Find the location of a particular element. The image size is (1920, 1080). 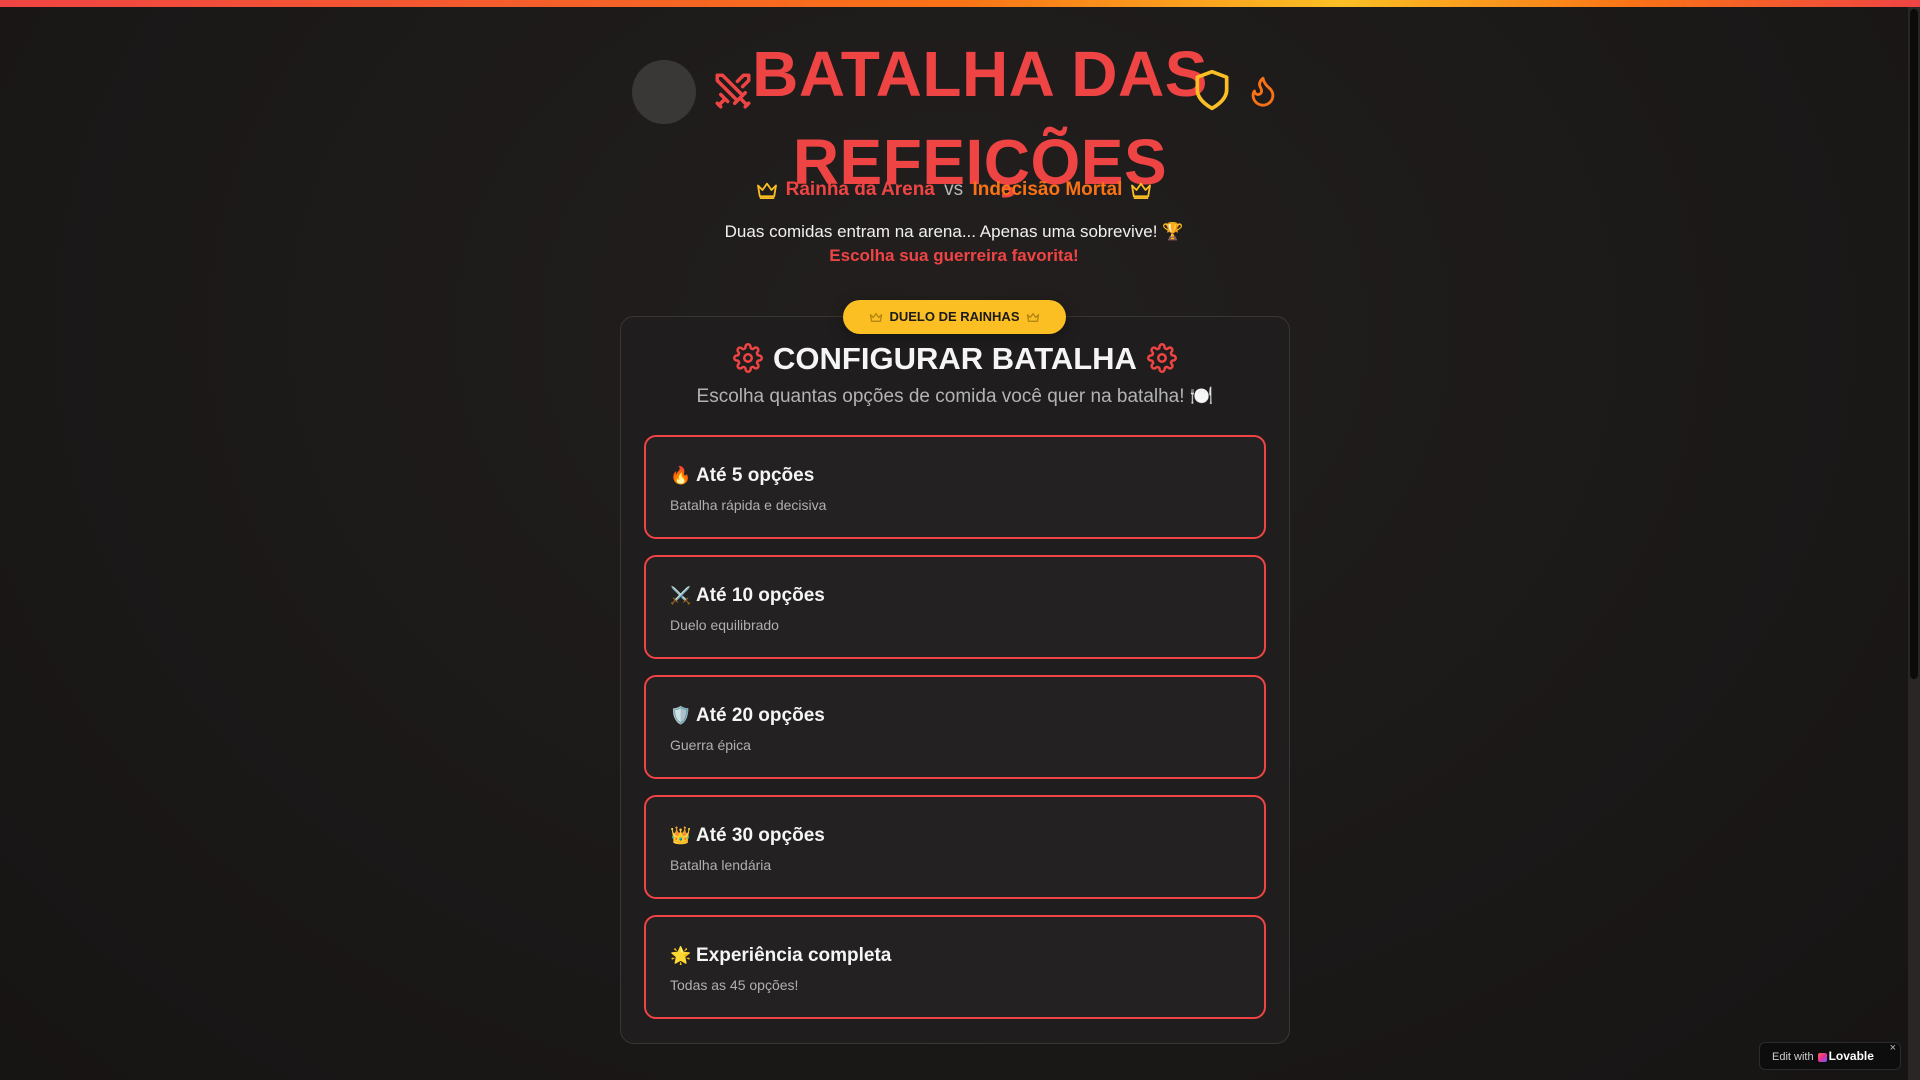

lovable-logo-icon is located at coordinates (1822, 1057).